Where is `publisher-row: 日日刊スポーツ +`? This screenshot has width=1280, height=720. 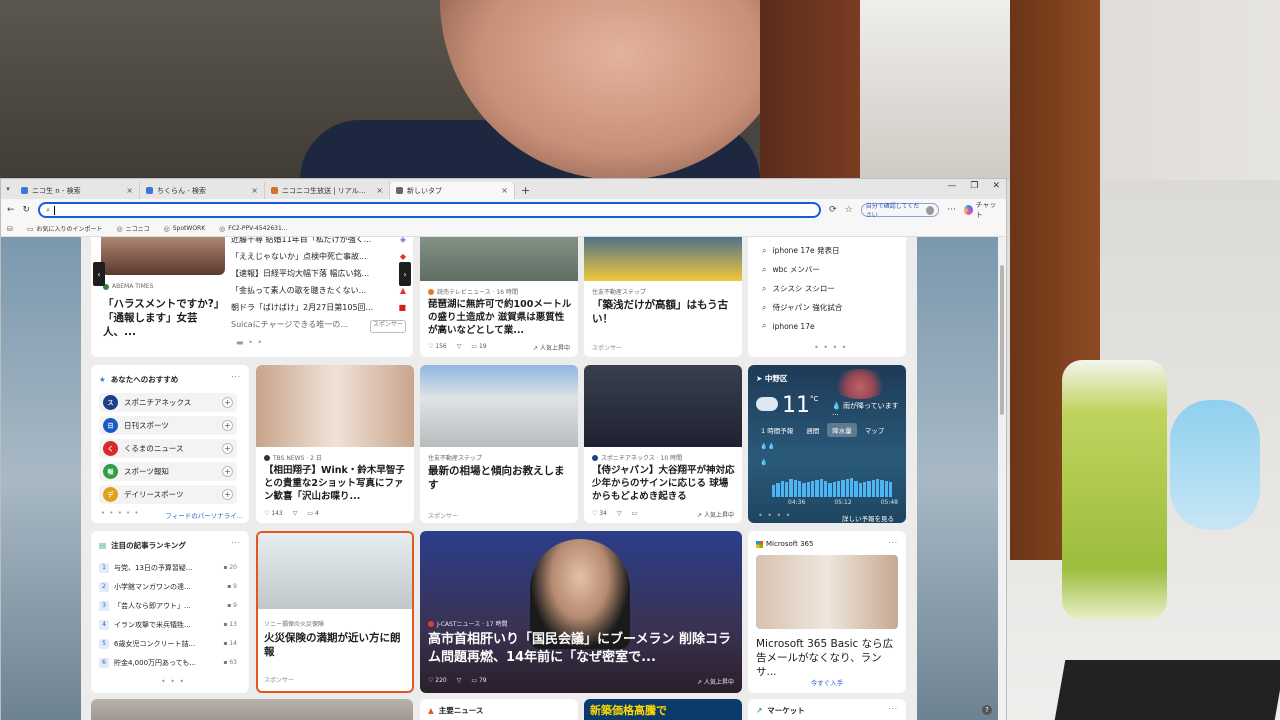 publisher-row: 日日刊スポーツ + is located at coordinates (168, 425).